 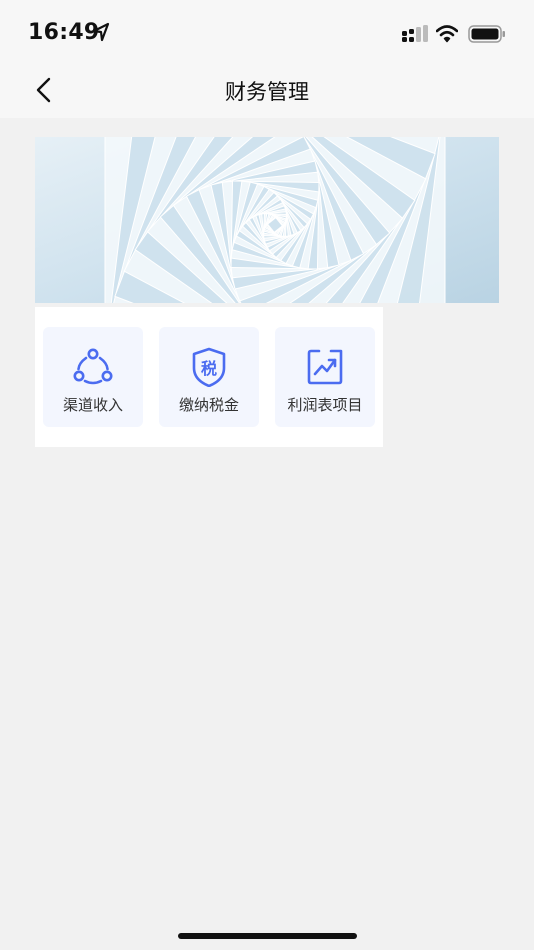 What do you see at coordinates (64, 32) in the screenshot?
I see `status-time: 16:49` at bounding box center [64, 32].